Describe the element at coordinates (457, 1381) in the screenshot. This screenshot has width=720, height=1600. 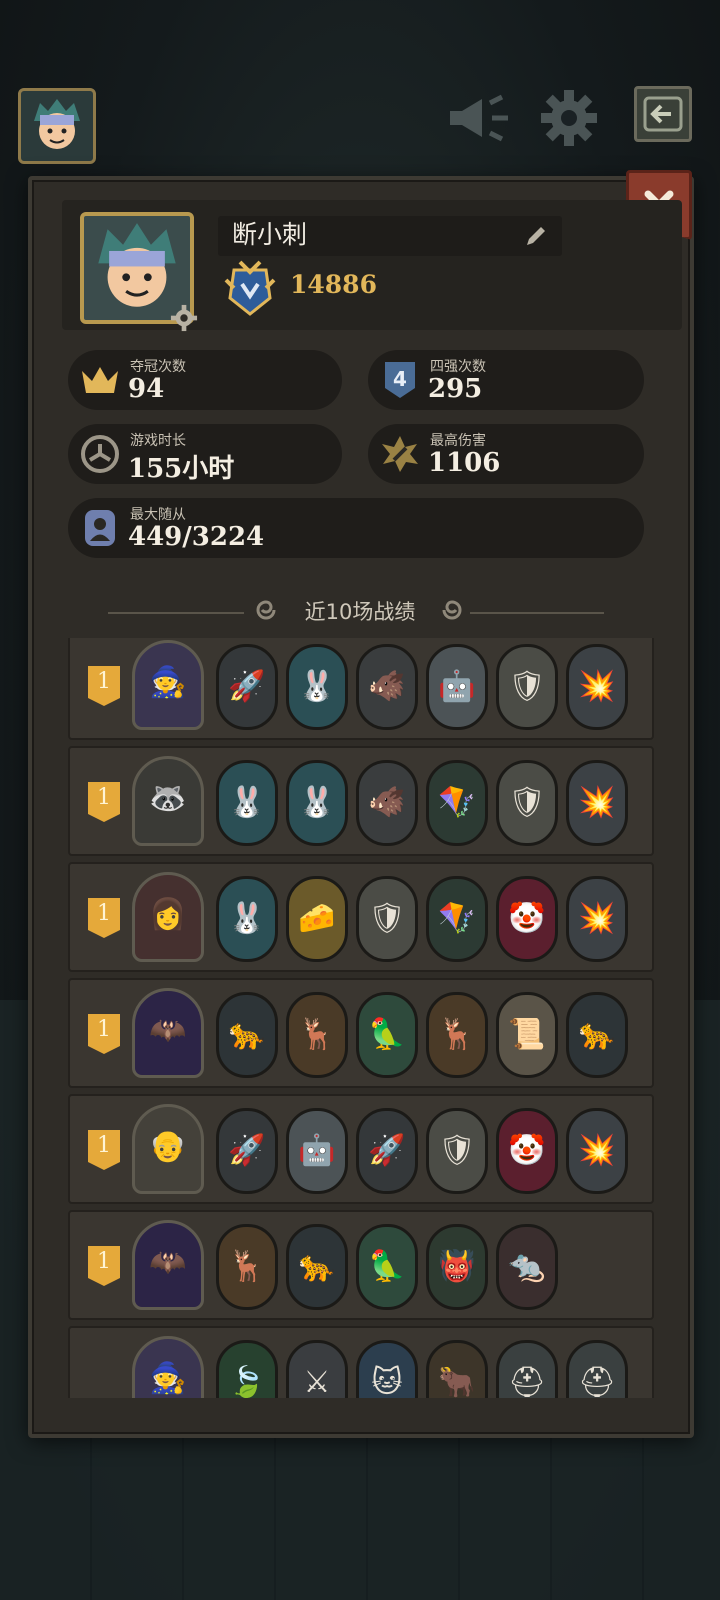
I see `horns-icon: 🐂` at that location.